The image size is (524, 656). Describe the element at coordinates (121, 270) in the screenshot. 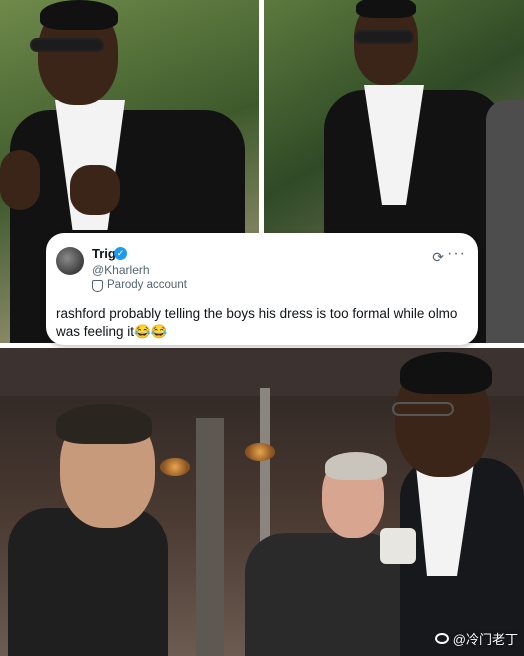

I see `tweet-author-handle: @Kharlerh` at that location.